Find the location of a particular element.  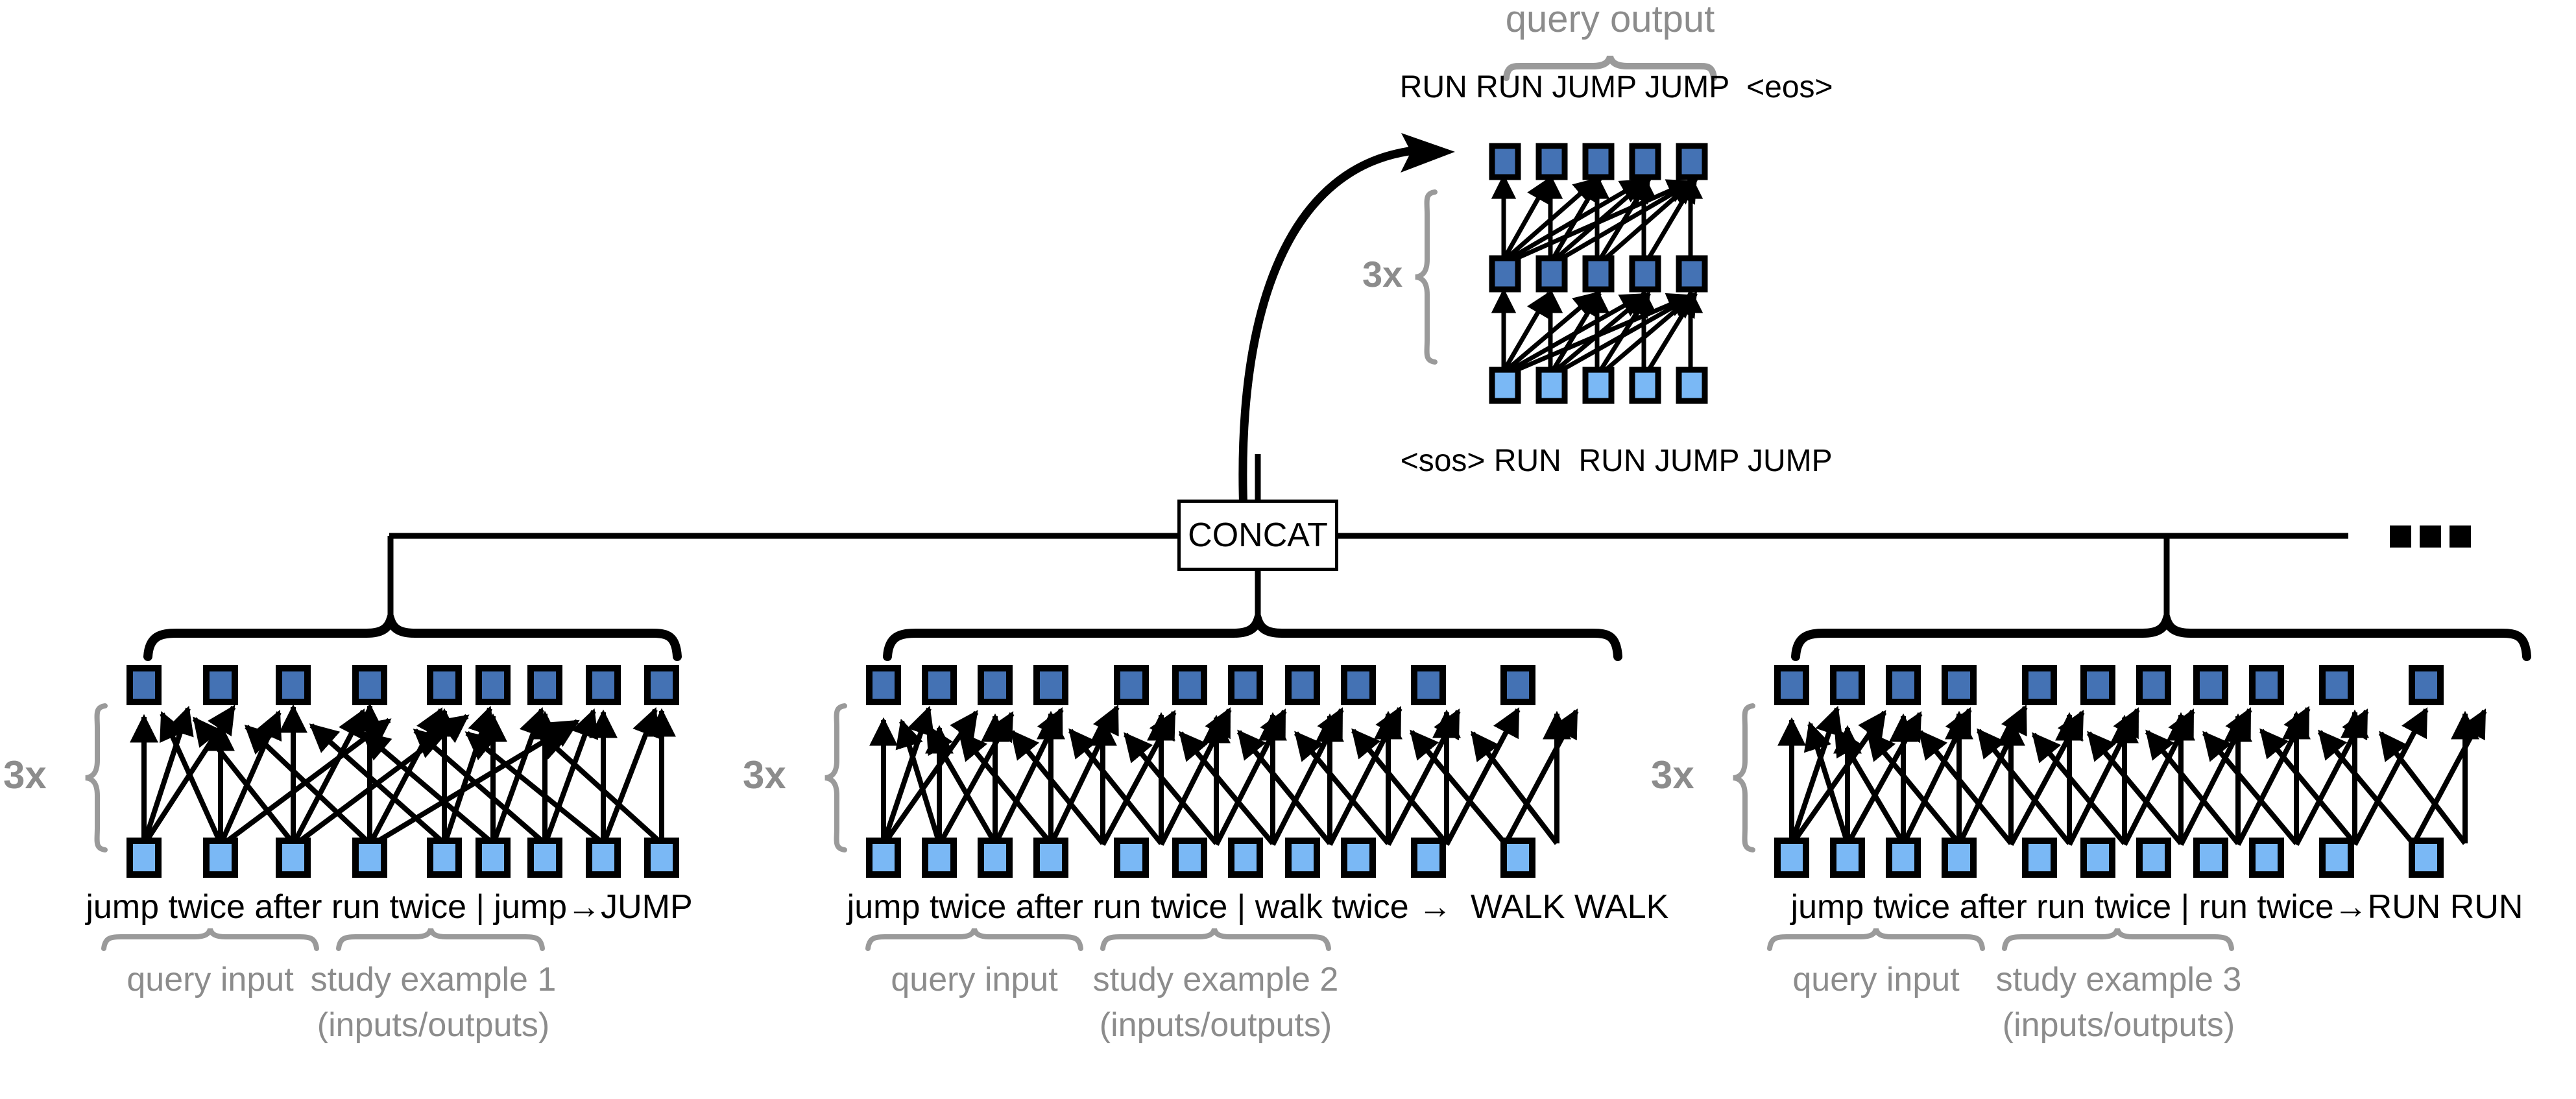

decoder-output-token-1: RUN is located at coordinates (1510, 87).